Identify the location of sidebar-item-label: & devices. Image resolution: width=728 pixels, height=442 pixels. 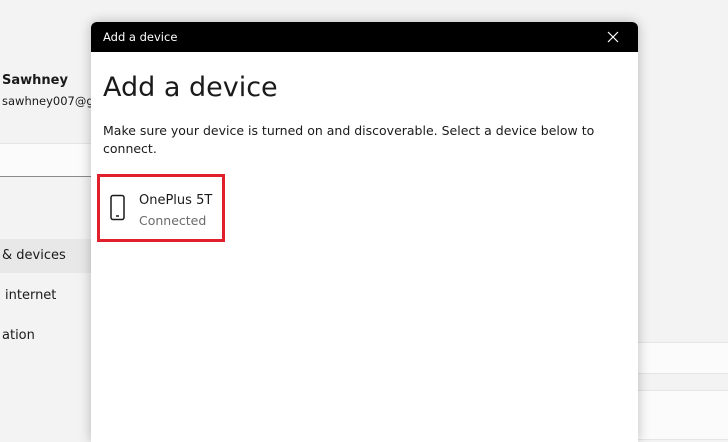
(34, 255).